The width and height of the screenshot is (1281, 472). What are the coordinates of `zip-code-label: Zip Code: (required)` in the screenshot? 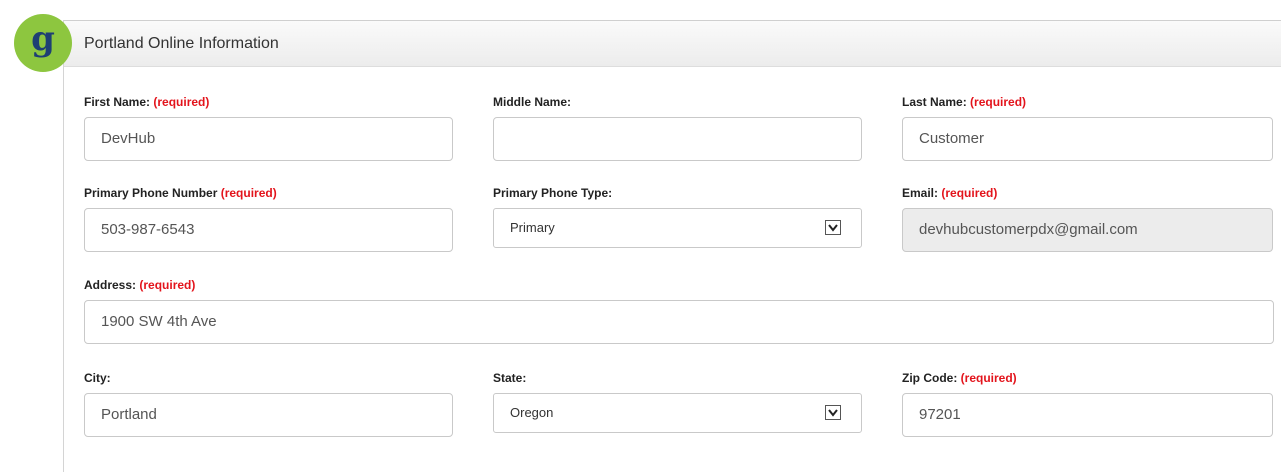 It's located at (959, 378).